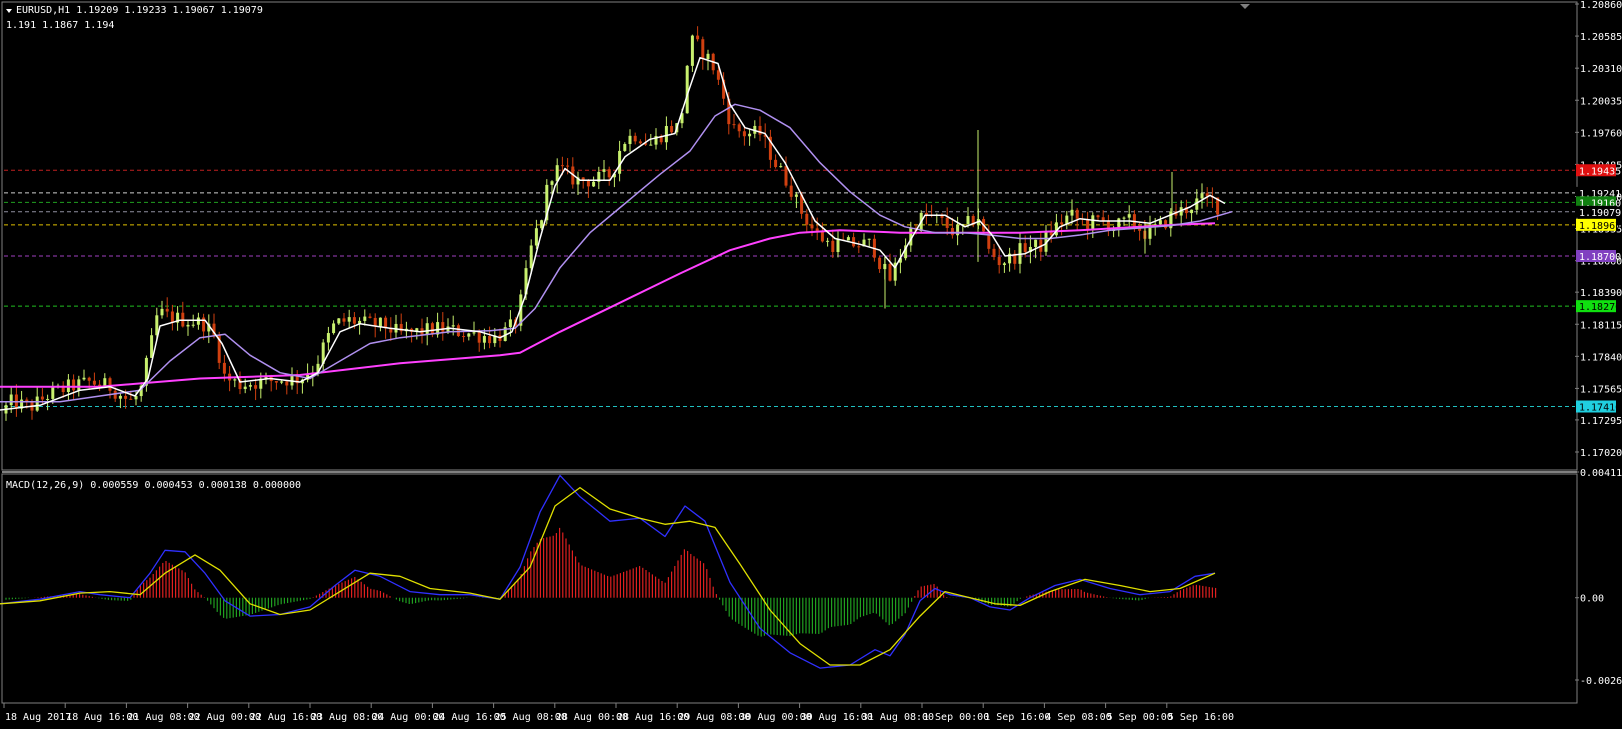  What do you see at coordinates (38, 717) in the screenshot?
I see `time-tick-label: 18 Aug 2017` at bounding box center [38, 717].